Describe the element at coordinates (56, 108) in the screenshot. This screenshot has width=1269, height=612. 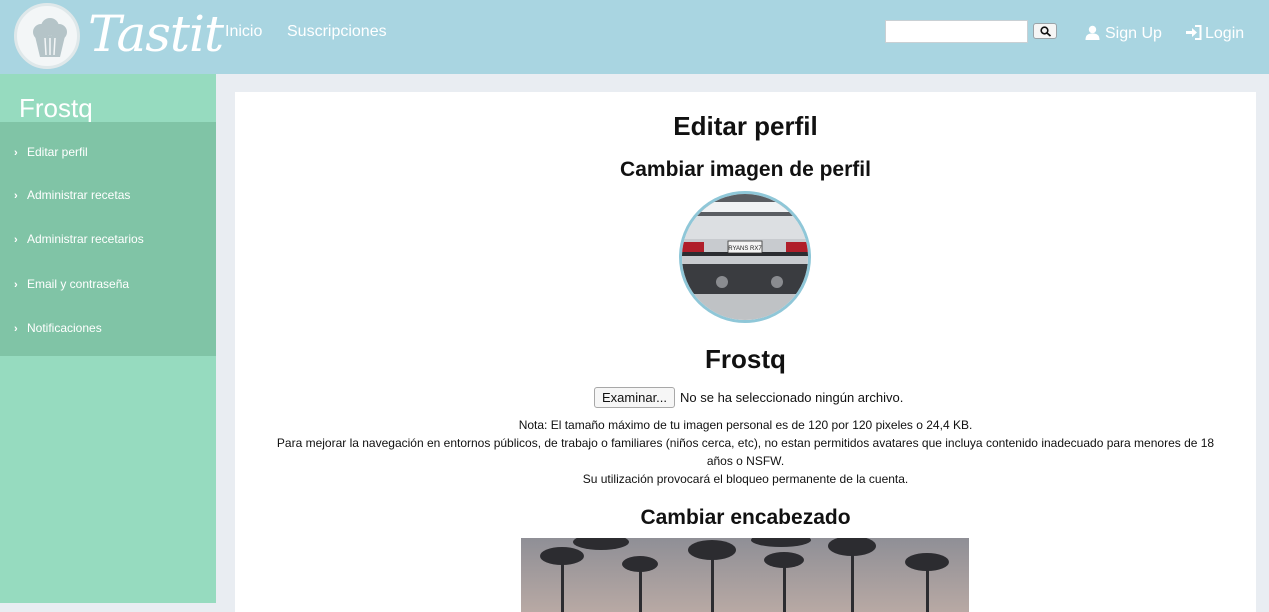
I see `sidebar-username: Frostq` at that location.